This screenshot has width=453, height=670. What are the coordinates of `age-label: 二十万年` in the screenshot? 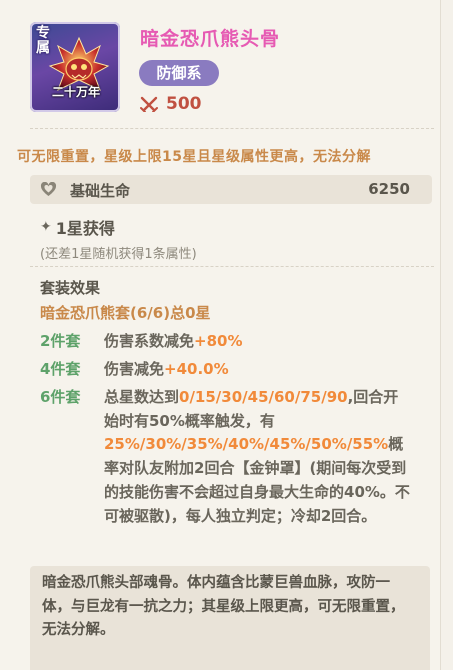 It's located at (76, 92).